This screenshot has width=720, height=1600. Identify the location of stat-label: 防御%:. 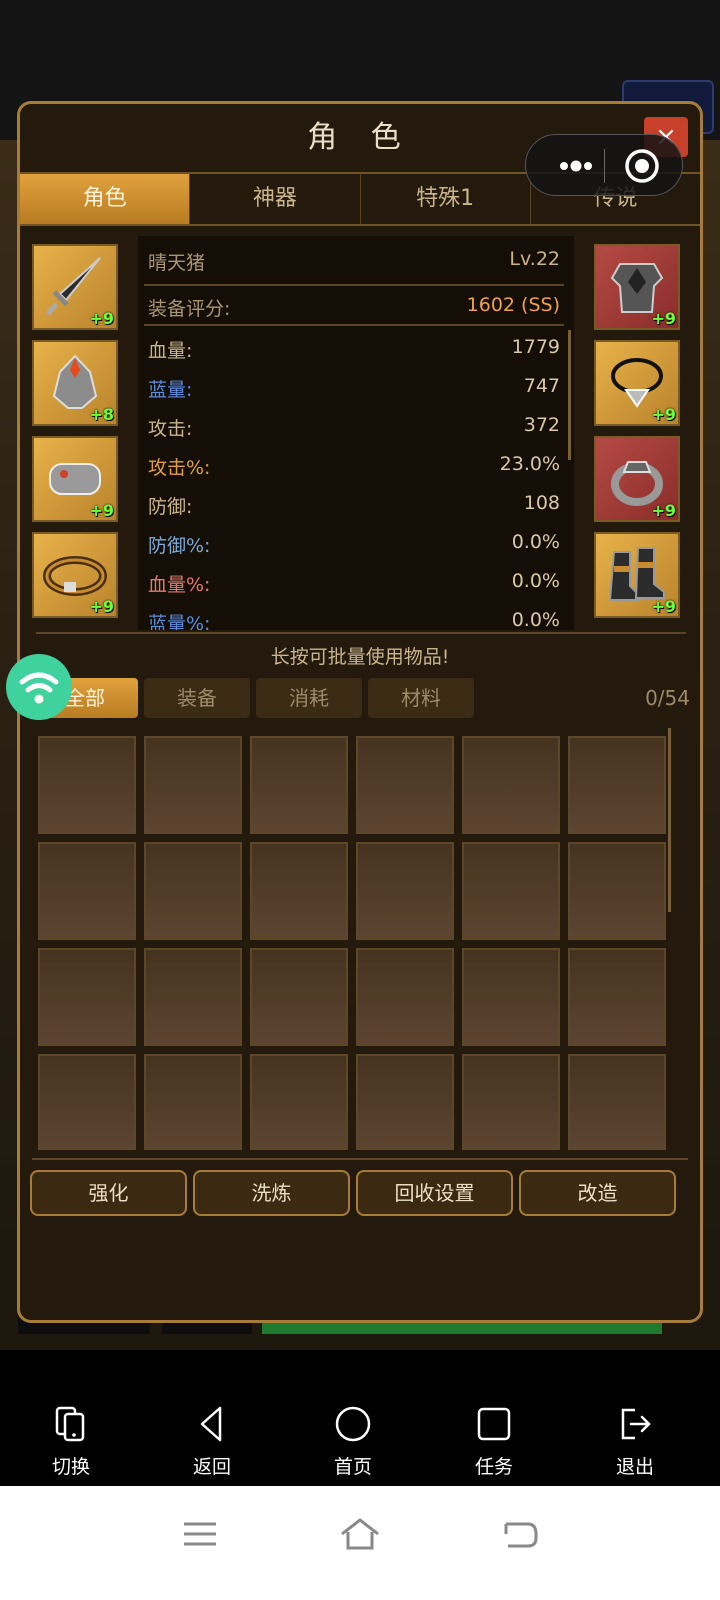
(179, 546).